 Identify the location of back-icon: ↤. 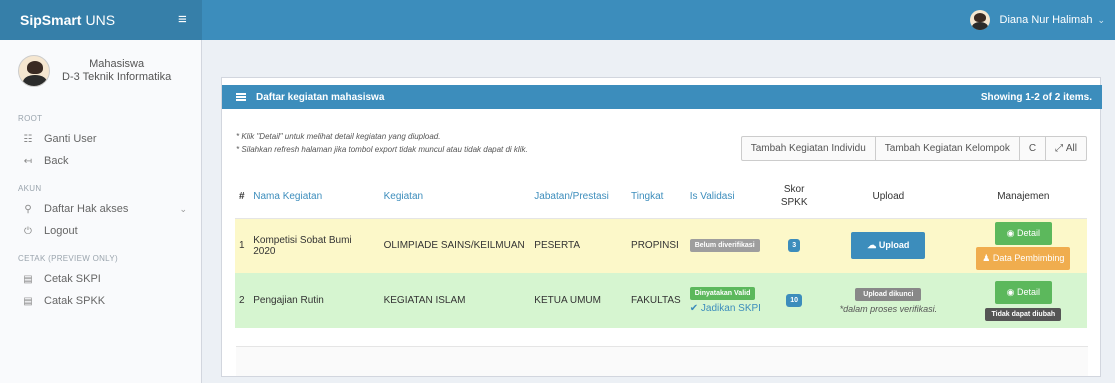
(28, 161).